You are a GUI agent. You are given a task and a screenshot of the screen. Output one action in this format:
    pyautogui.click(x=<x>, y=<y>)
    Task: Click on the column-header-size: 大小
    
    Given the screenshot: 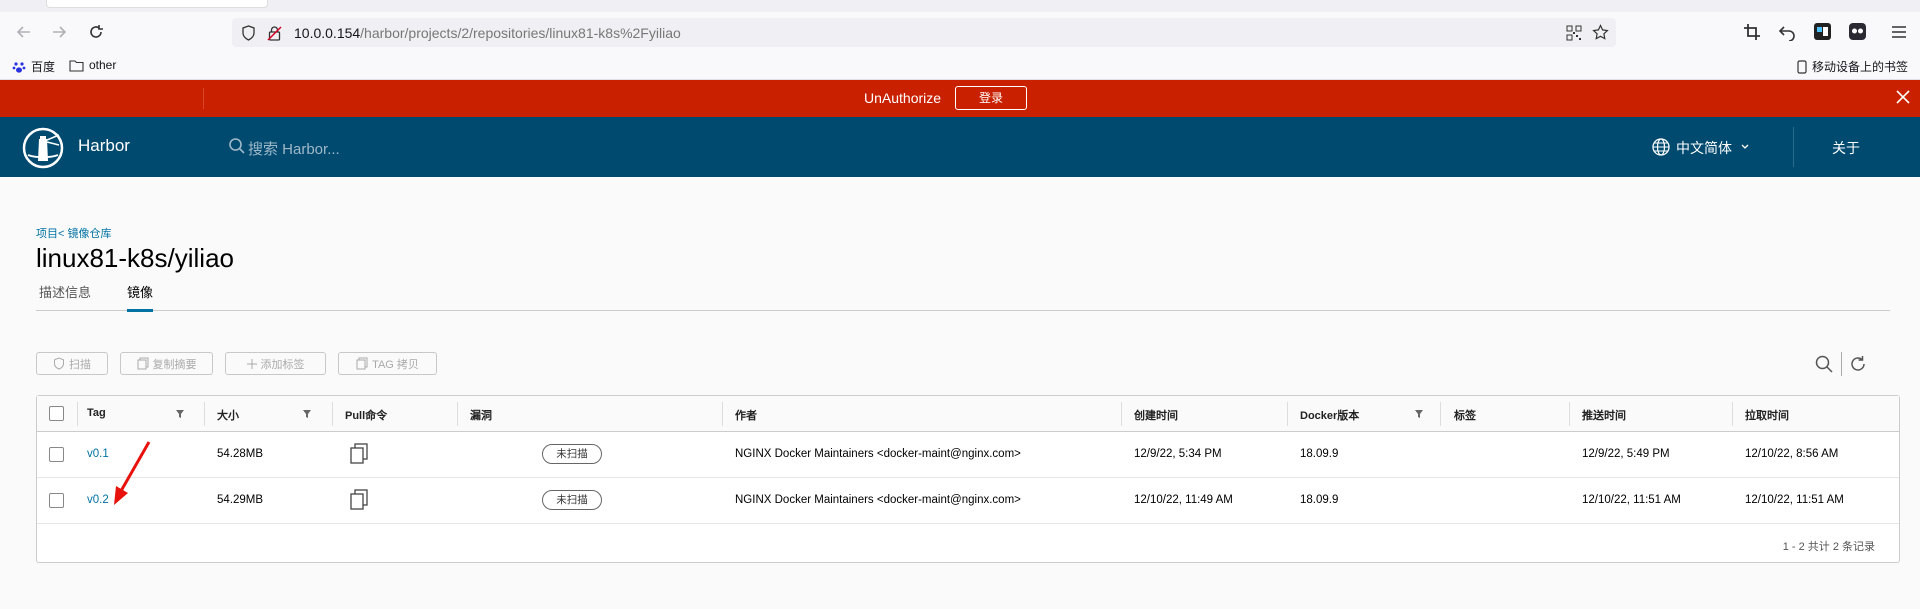 What is the action you would take?
    pyautogui.click(x=228, y=415)
    